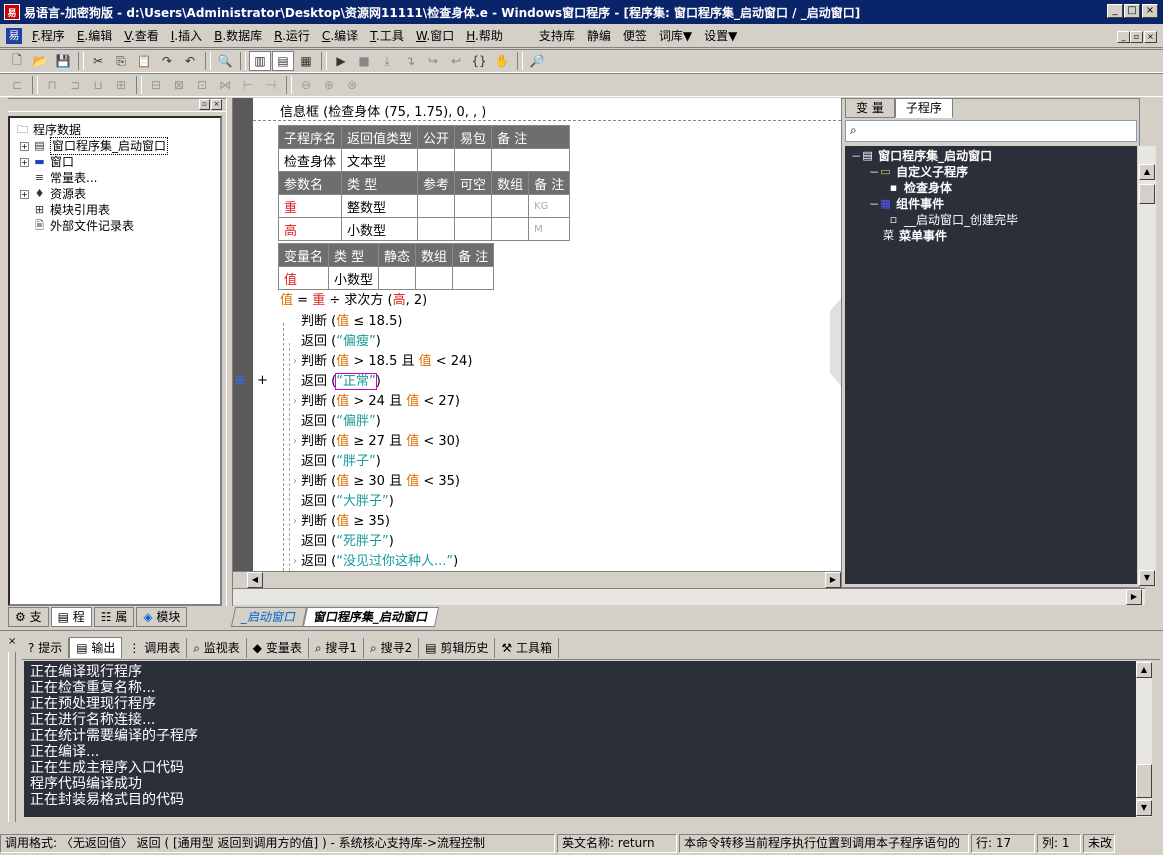 This screenshot has width=1163, height=855. Describe the element at coordinates (17, 85) in the screenshot. I see `align-left-icon: ⊏` at that location.